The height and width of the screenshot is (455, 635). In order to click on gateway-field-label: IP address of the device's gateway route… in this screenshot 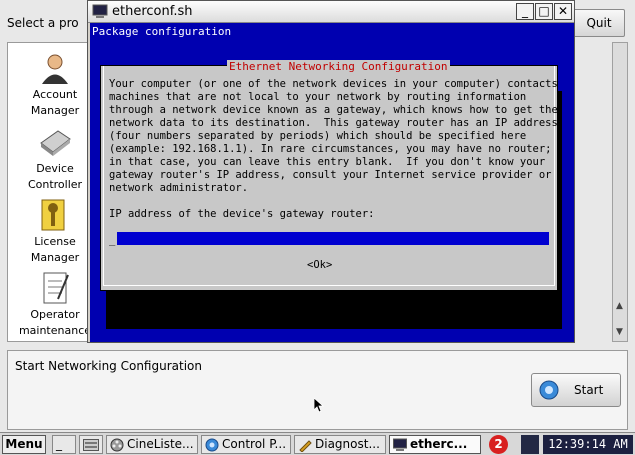, I will do `click(242, 214)`.